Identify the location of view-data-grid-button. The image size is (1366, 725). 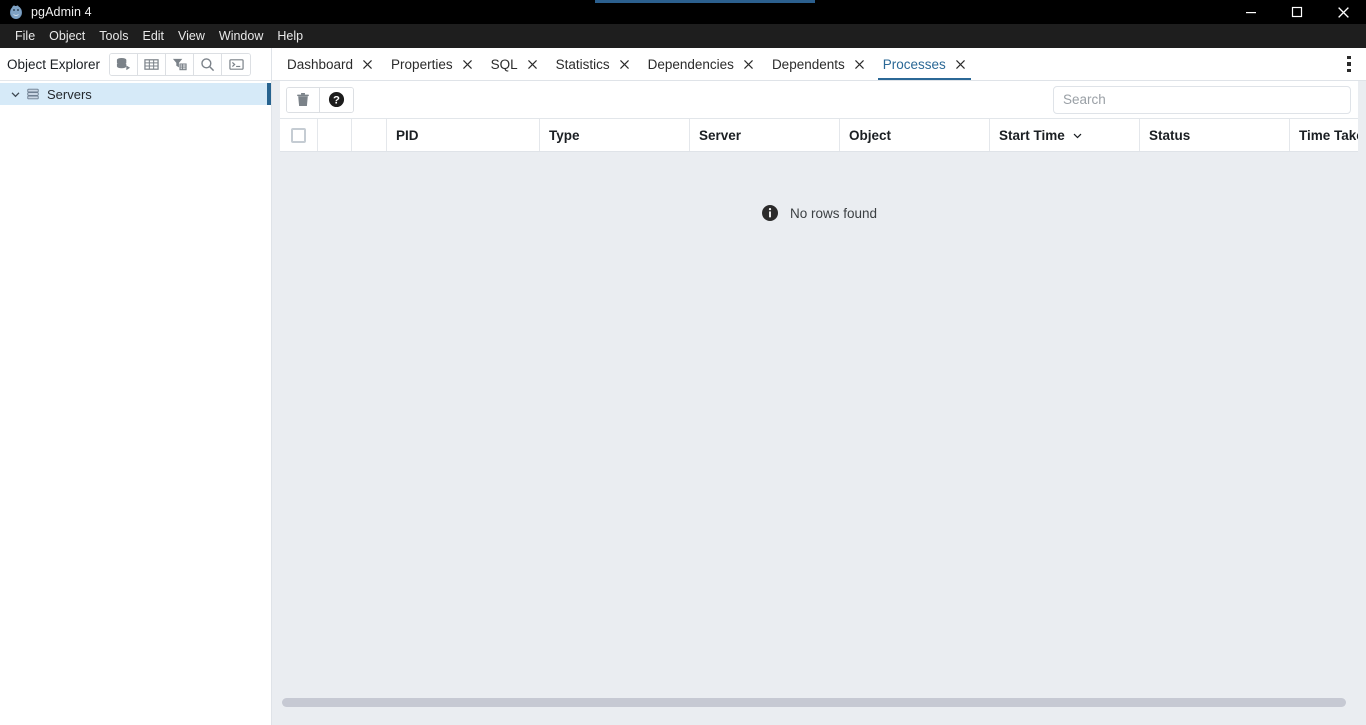
(152, 64).